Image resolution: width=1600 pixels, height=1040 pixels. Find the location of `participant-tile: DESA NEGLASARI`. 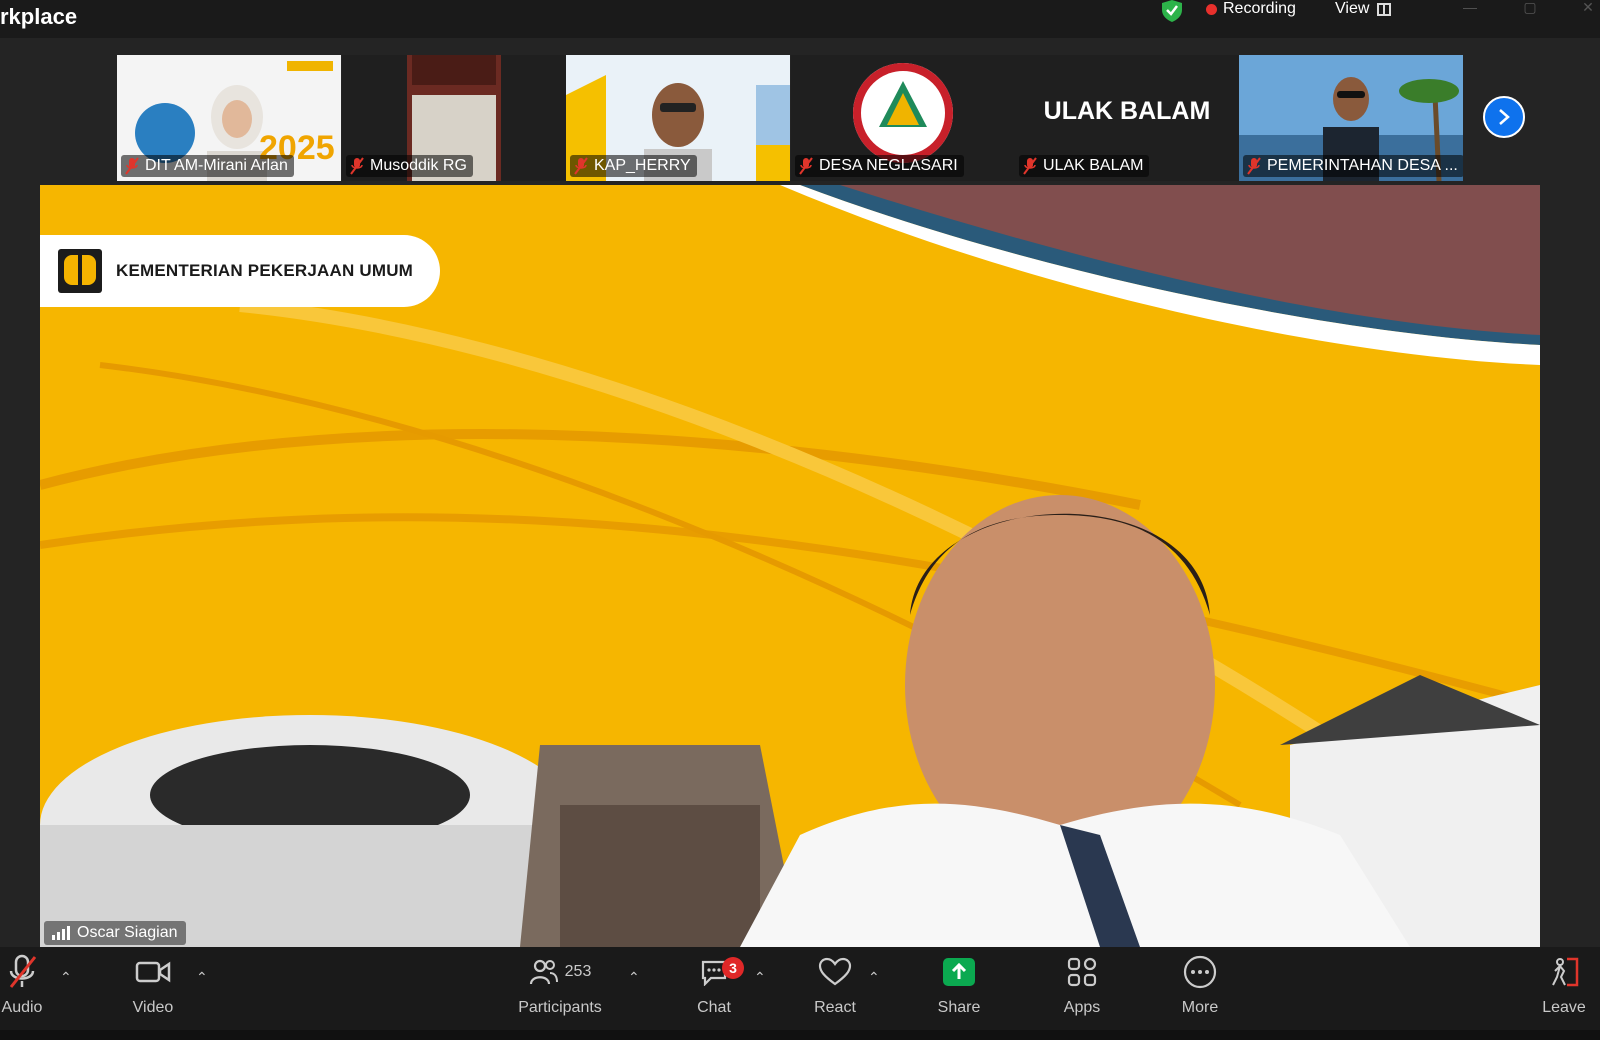

participant-tile: DESA NEGLASARI is located at coordinates (903, 118).